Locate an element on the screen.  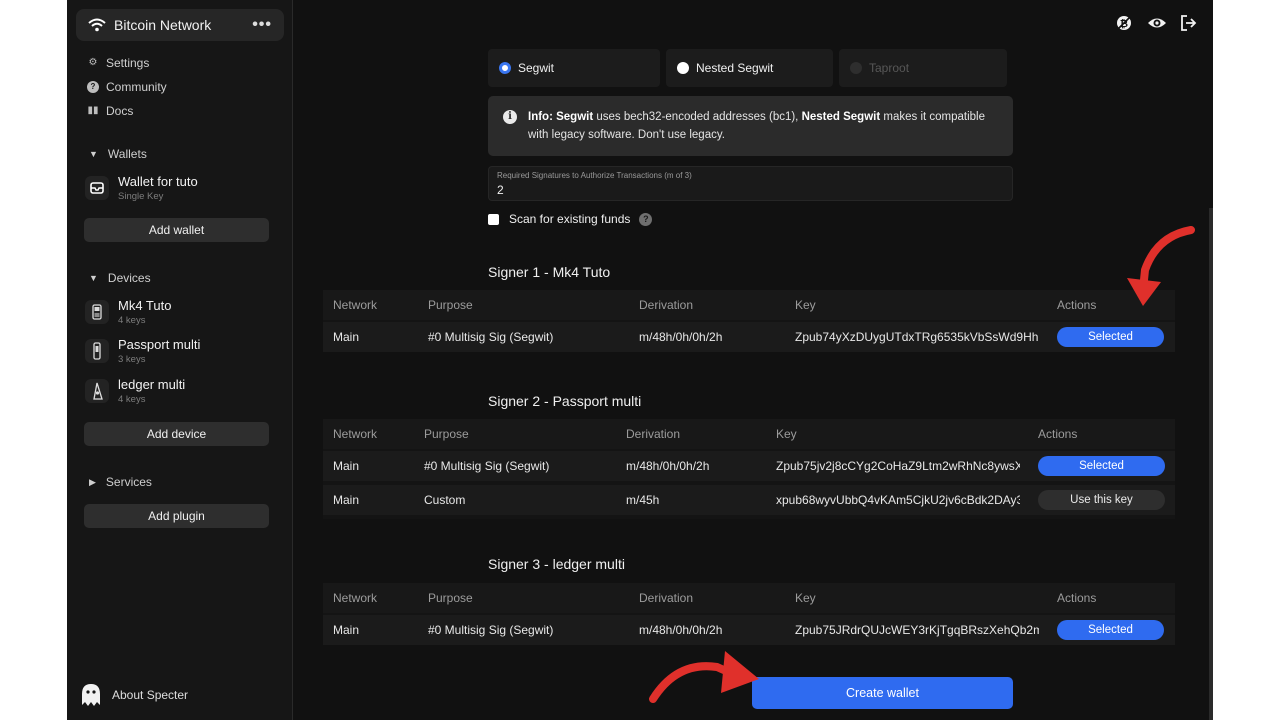
radio-disabled-icon is located at coordinates (856, 68).